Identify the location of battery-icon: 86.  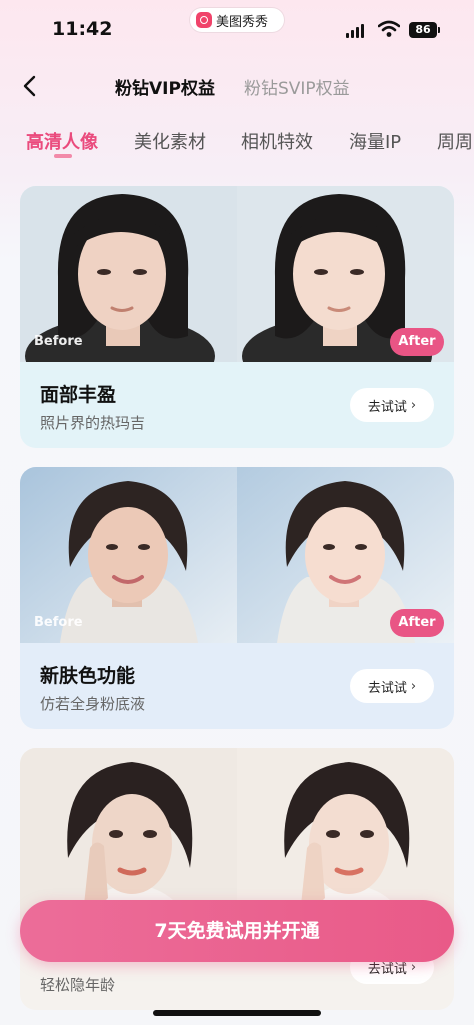
(424, 30).